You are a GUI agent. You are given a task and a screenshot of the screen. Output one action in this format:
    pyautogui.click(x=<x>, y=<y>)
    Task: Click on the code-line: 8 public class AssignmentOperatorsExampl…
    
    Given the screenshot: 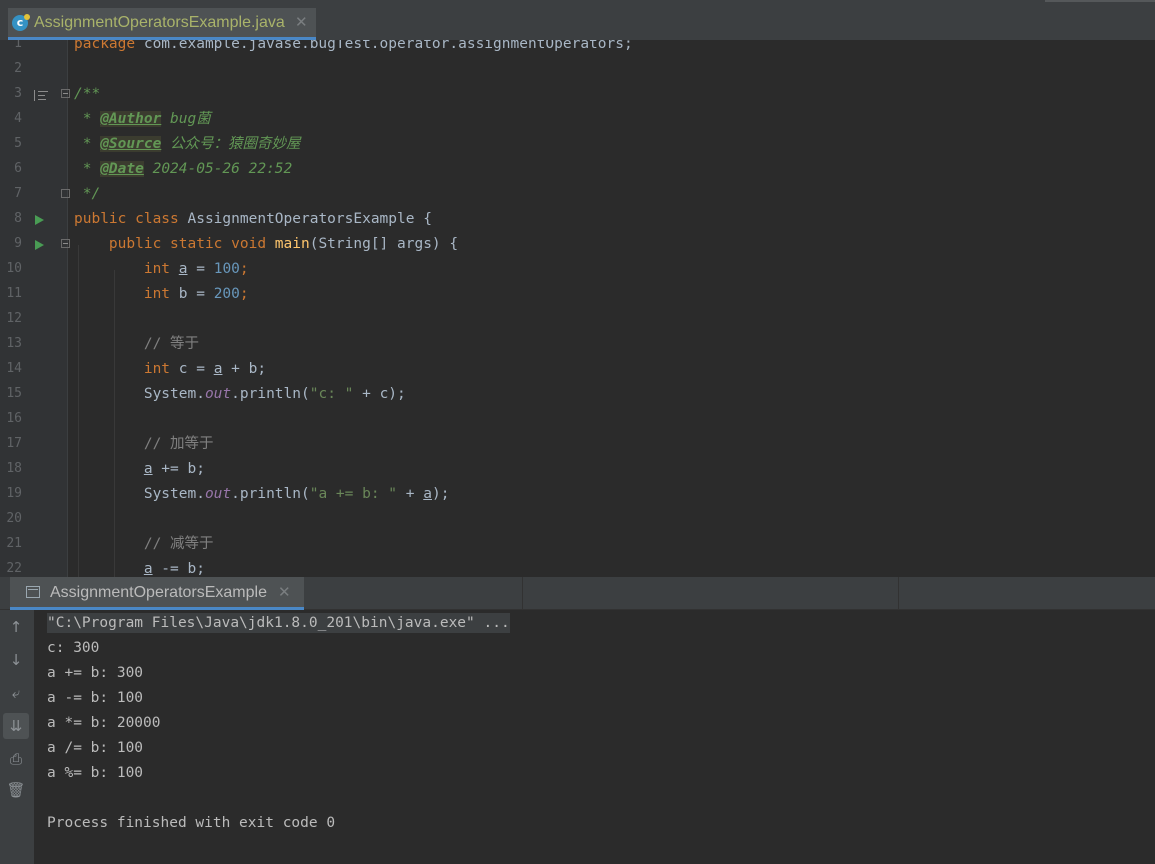 What is the action you would take?
    pyautogui.click(x=577, y=219)
    